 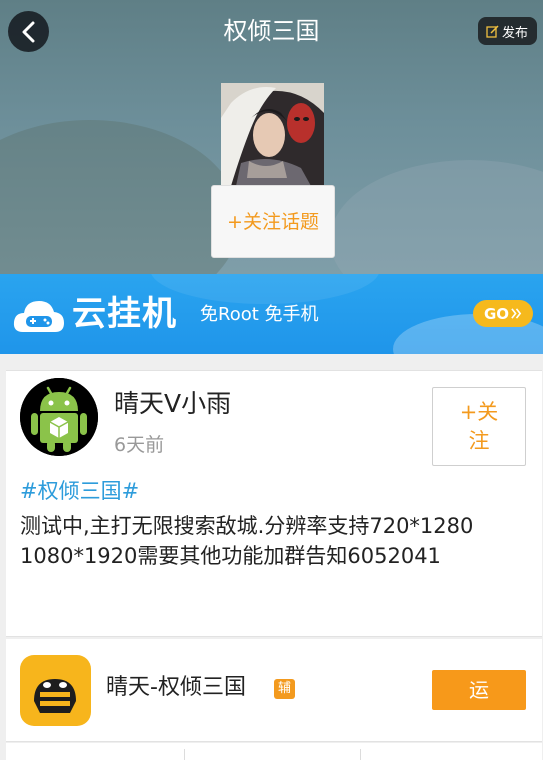 I want to click on publish-label: 发布, so click(x=514, y=33).